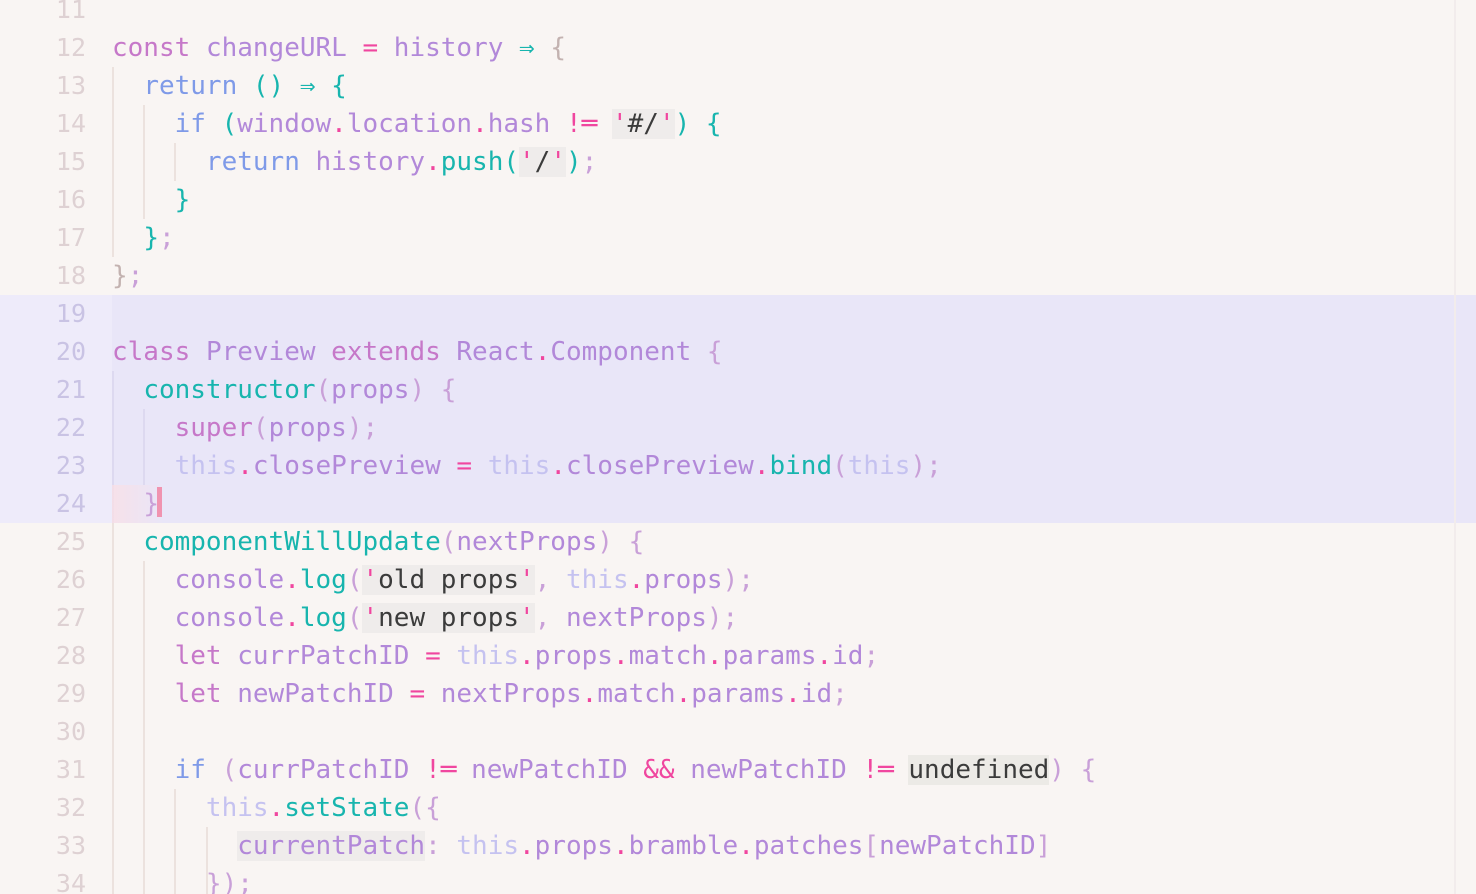 This screenshot has height=894, width=1476. I want to click on code-line: 26 console.log('old props', this.props);, so click(738, 580).